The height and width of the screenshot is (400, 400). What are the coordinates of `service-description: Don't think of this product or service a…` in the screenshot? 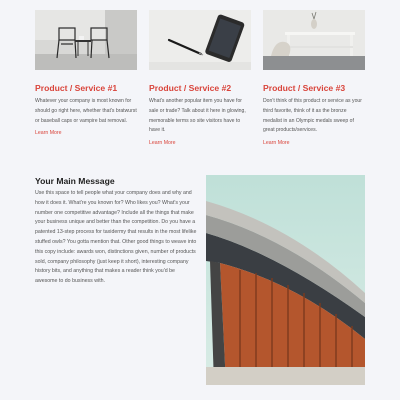 It's located at (312, 116).